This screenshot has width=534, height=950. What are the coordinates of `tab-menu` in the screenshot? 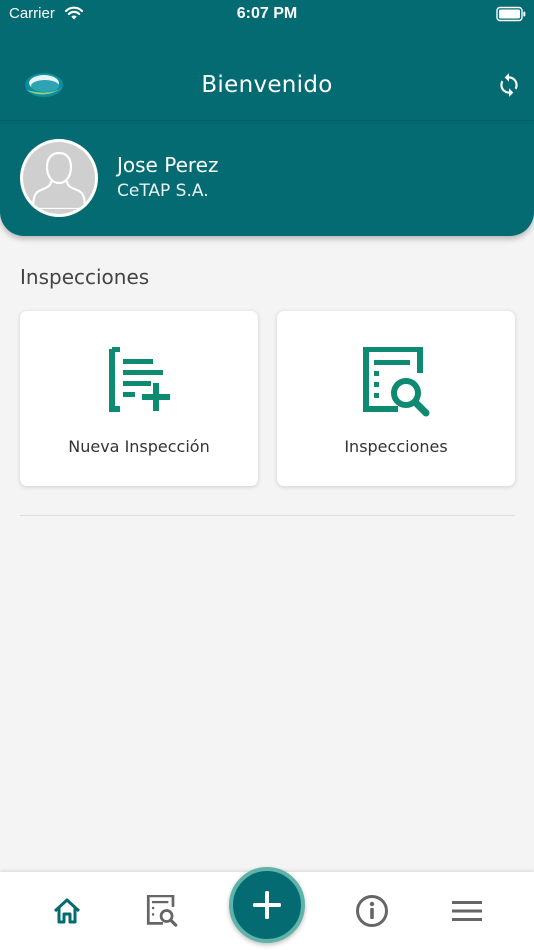 It's located at (467, 911).